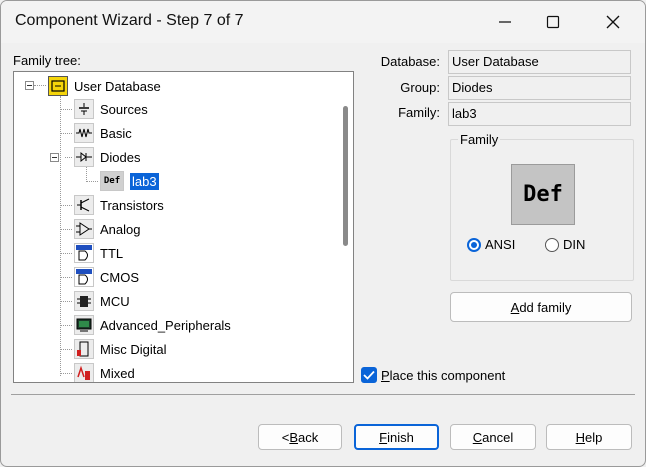  What do you see at coordinates (491, 244) in the screenshot?
I see `ansi-radio: ANSI` at bounding box center [491, 244].